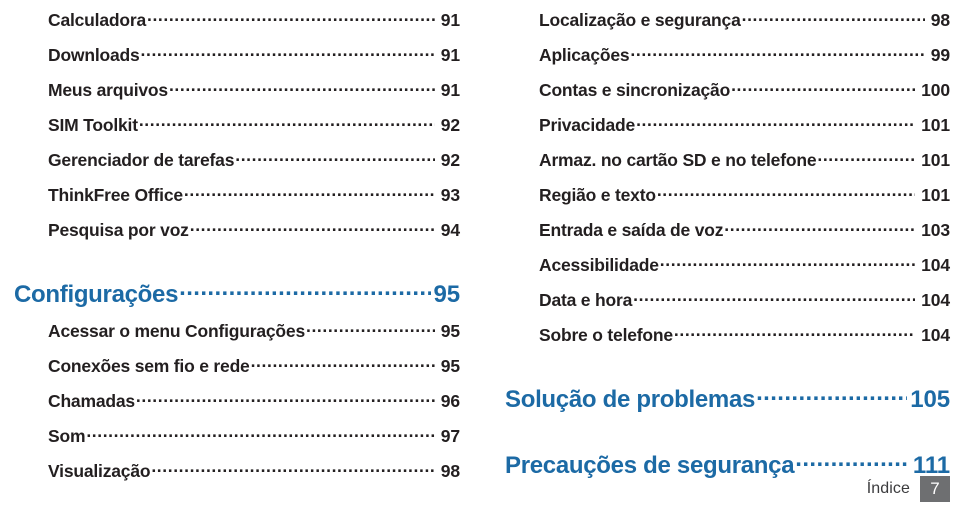 The height and width of the screenshot is (508, 960). What do you see at coordinates (727, 62) in the screenshot?
I see `toc-entry: Aplicações 99` at bounding box center [727, 62].